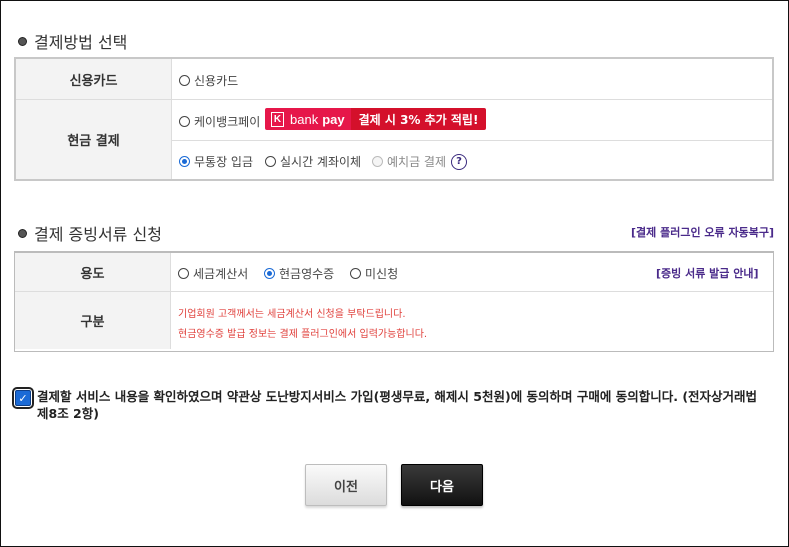 Image resolution: width=789 pixels, height=547 pixels. What do you see at coordinates (184, 121) in the screenshot?
I see `kbank-radio` at bounding box center [184, 121].